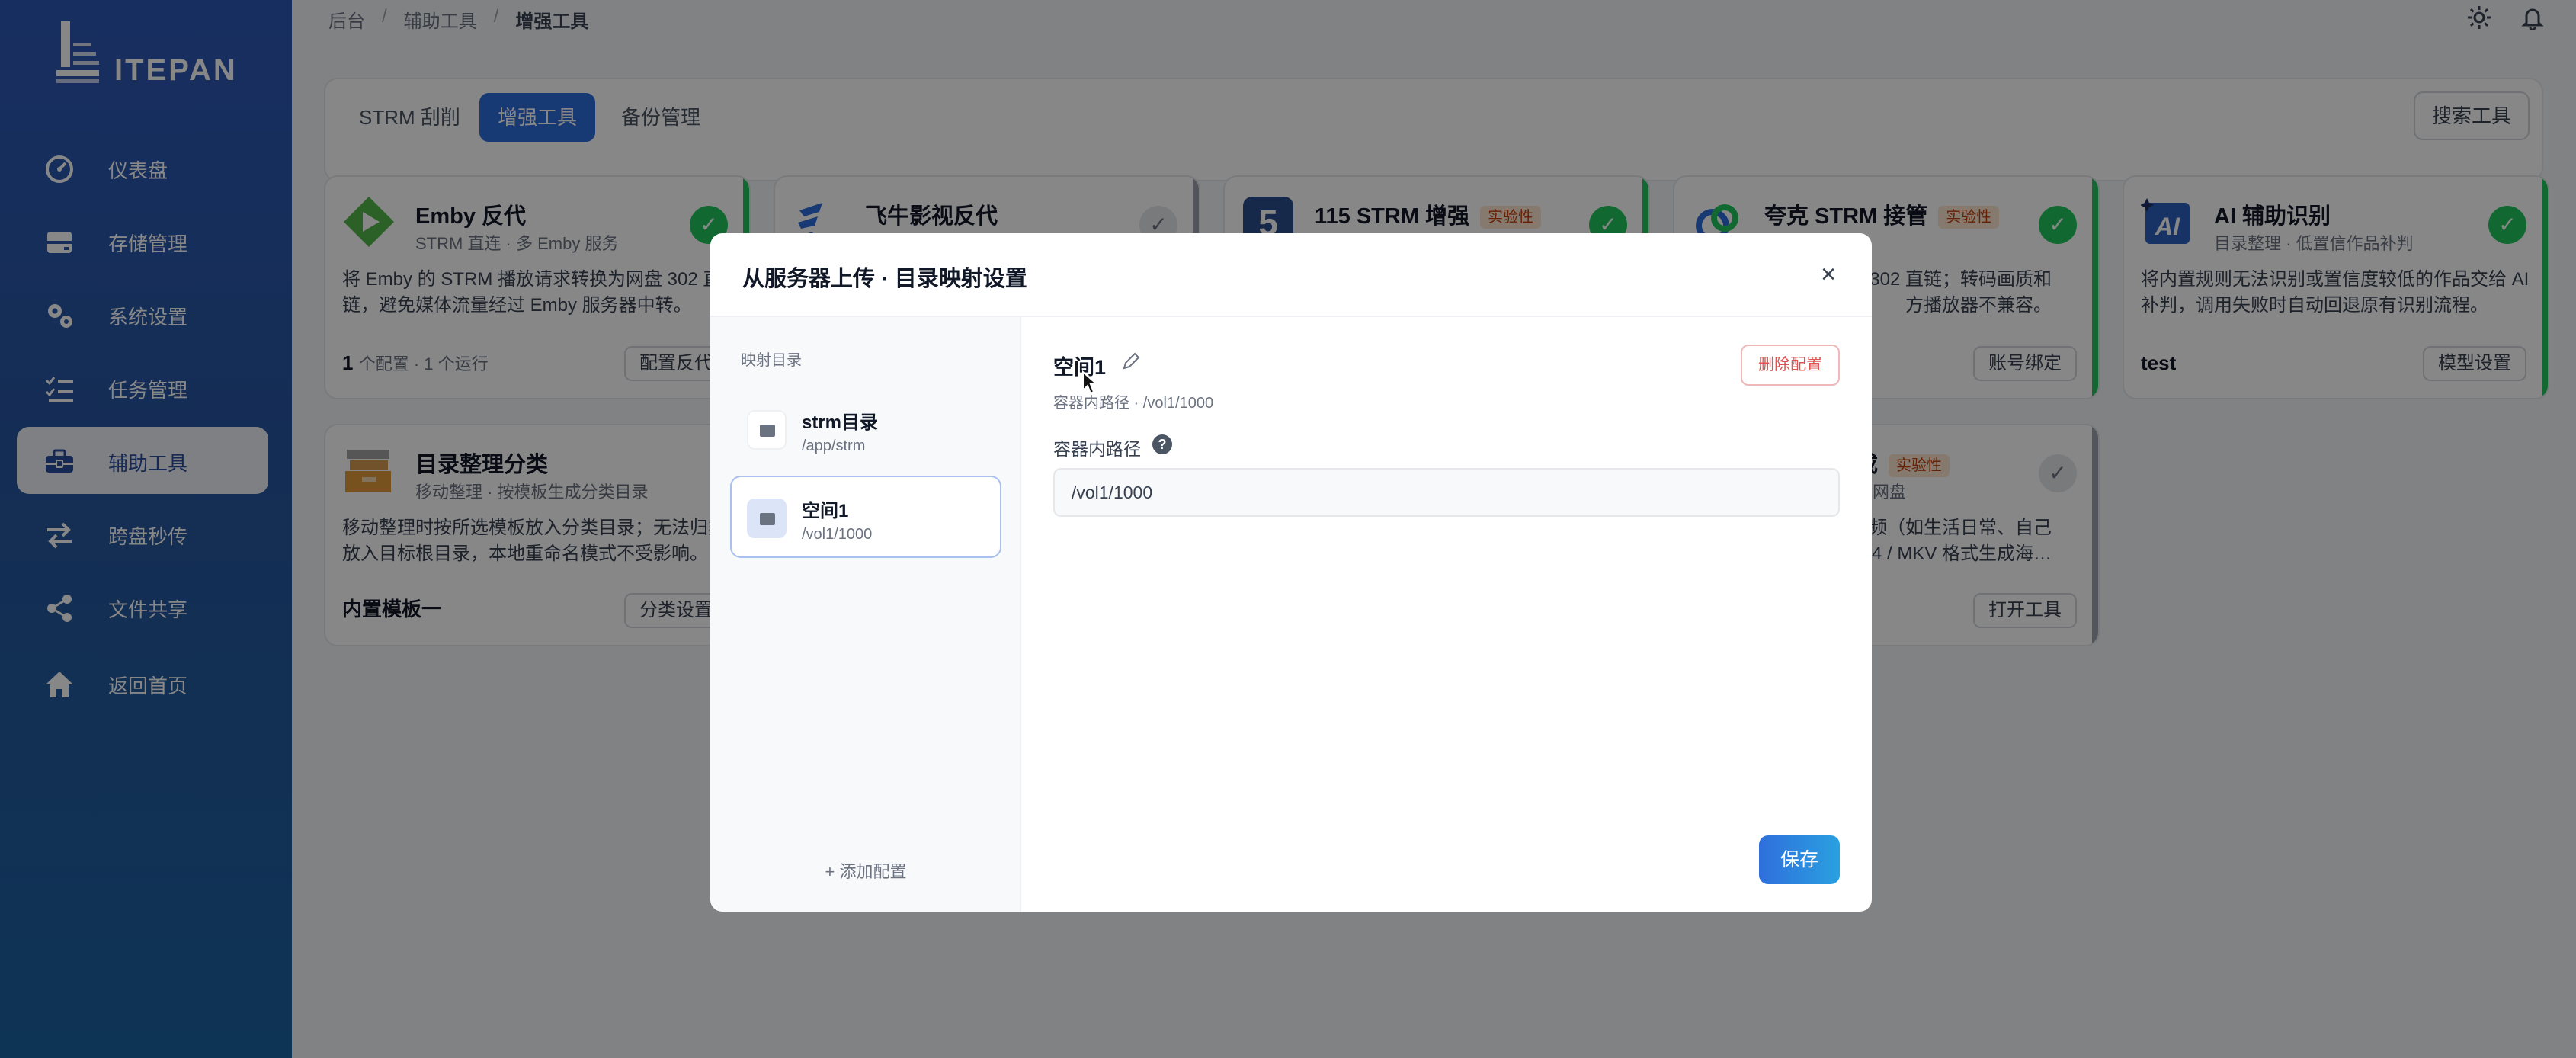 This screenshot has height=1058, width=2576. Describe the element at coordinates (1097, 449) in the screenshot. I see `container-path-label: 容器内路径` at that location.